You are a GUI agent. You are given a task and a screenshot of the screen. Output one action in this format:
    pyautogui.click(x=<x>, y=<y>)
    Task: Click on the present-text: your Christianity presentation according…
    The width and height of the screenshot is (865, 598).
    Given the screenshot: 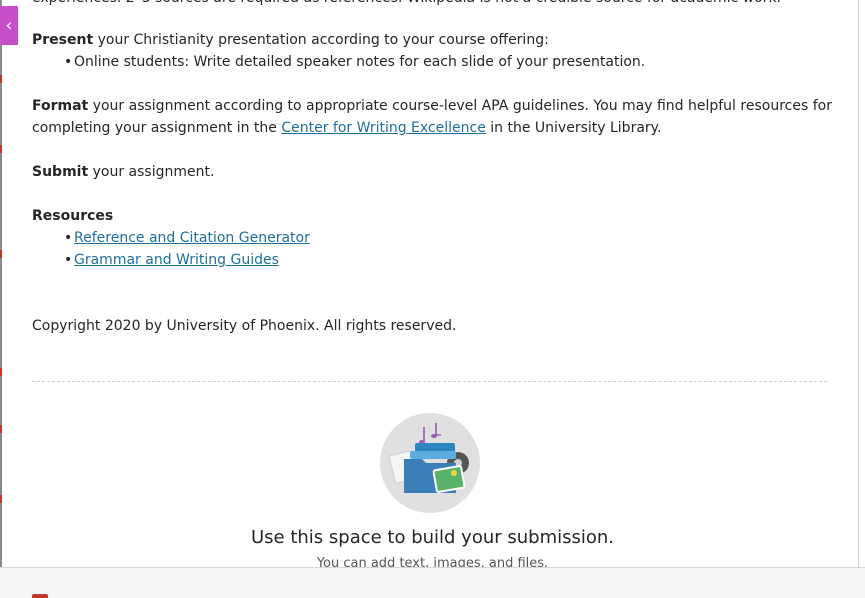 What is the action you would take?
    pyautogui.click(x=321, y=40)
    